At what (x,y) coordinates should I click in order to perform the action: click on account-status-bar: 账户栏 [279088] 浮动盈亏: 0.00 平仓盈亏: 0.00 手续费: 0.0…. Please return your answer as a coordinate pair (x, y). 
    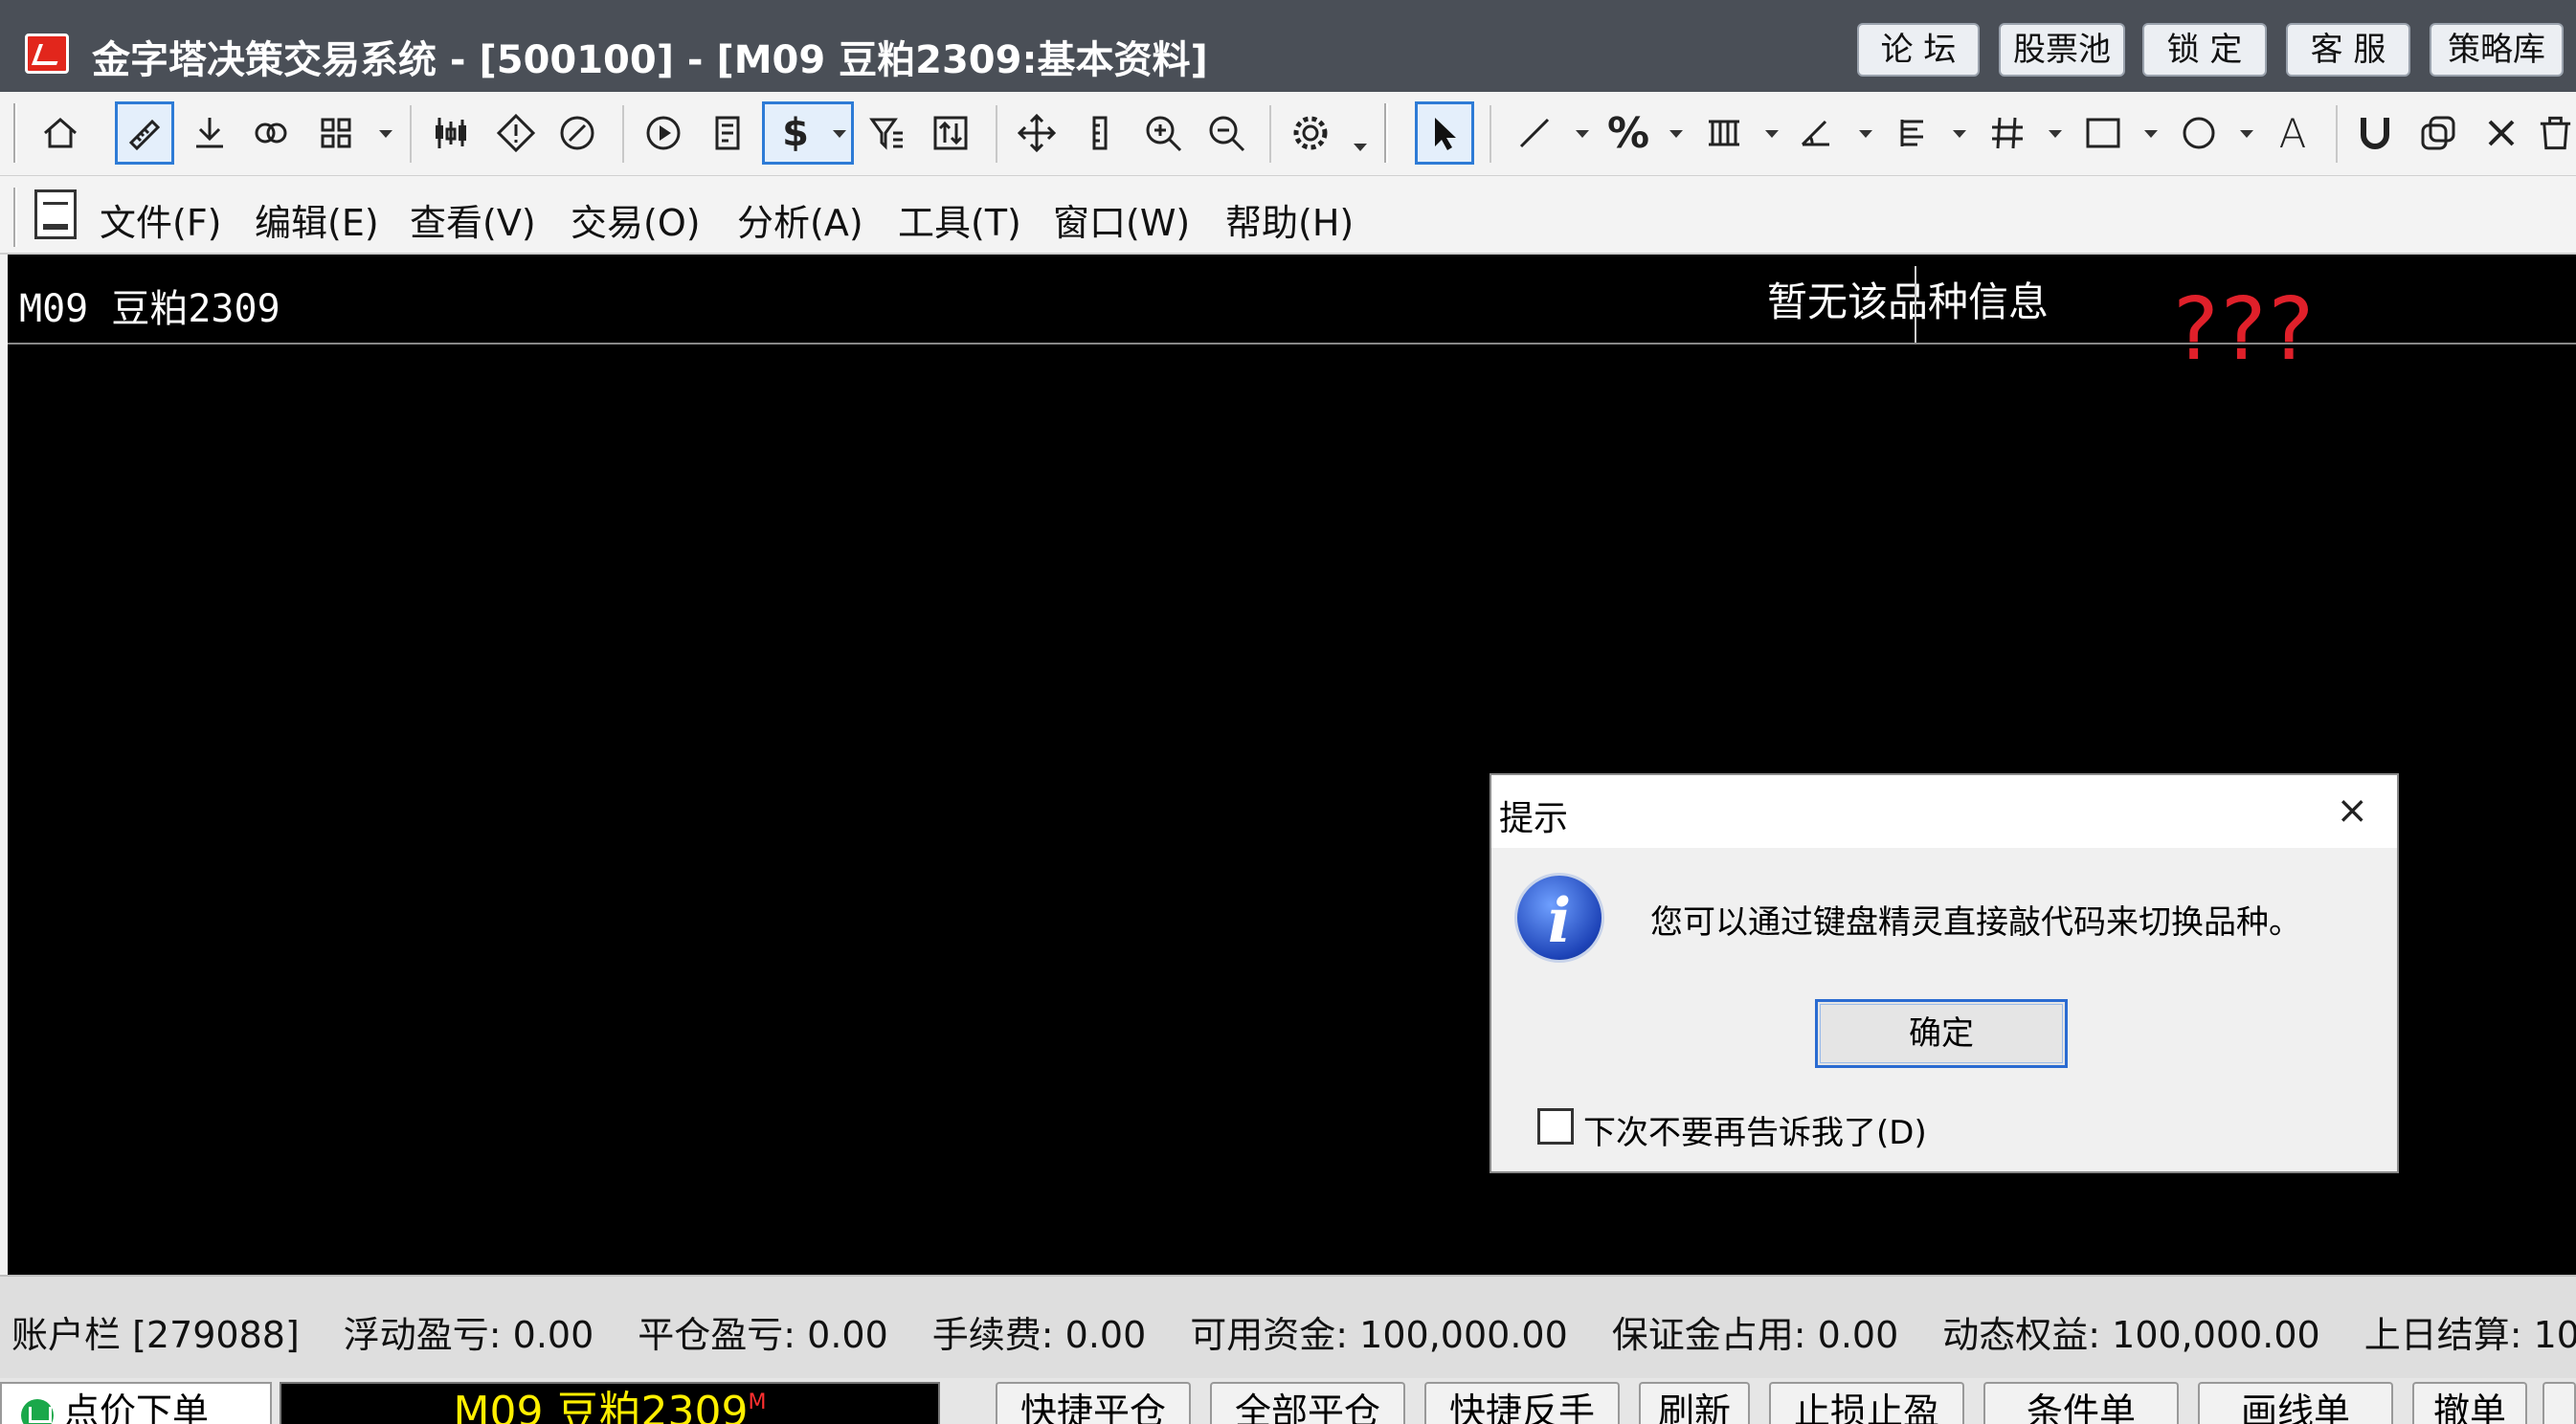
    Looking at the image, I should click on (1288, 1327).